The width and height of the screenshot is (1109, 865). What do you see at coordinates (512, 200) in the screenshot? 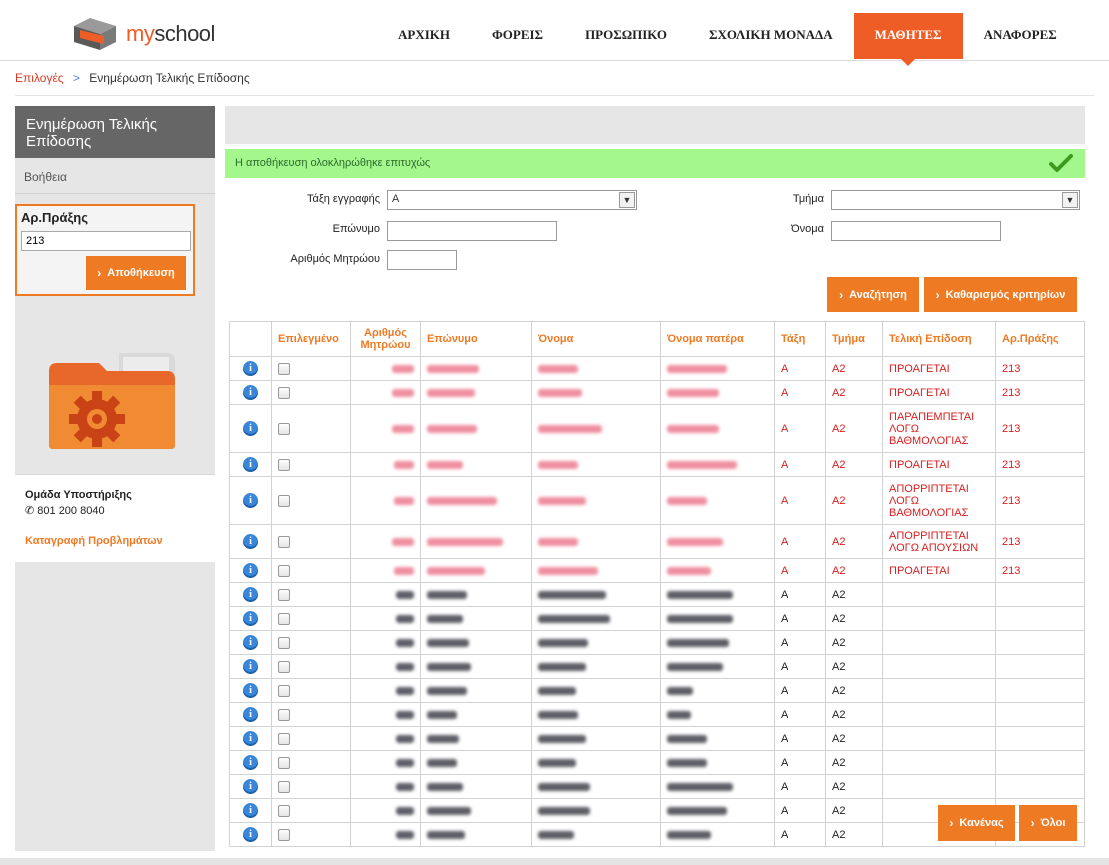
I see `class-filter-select: Α ▼` at bounding box center [512, 200].